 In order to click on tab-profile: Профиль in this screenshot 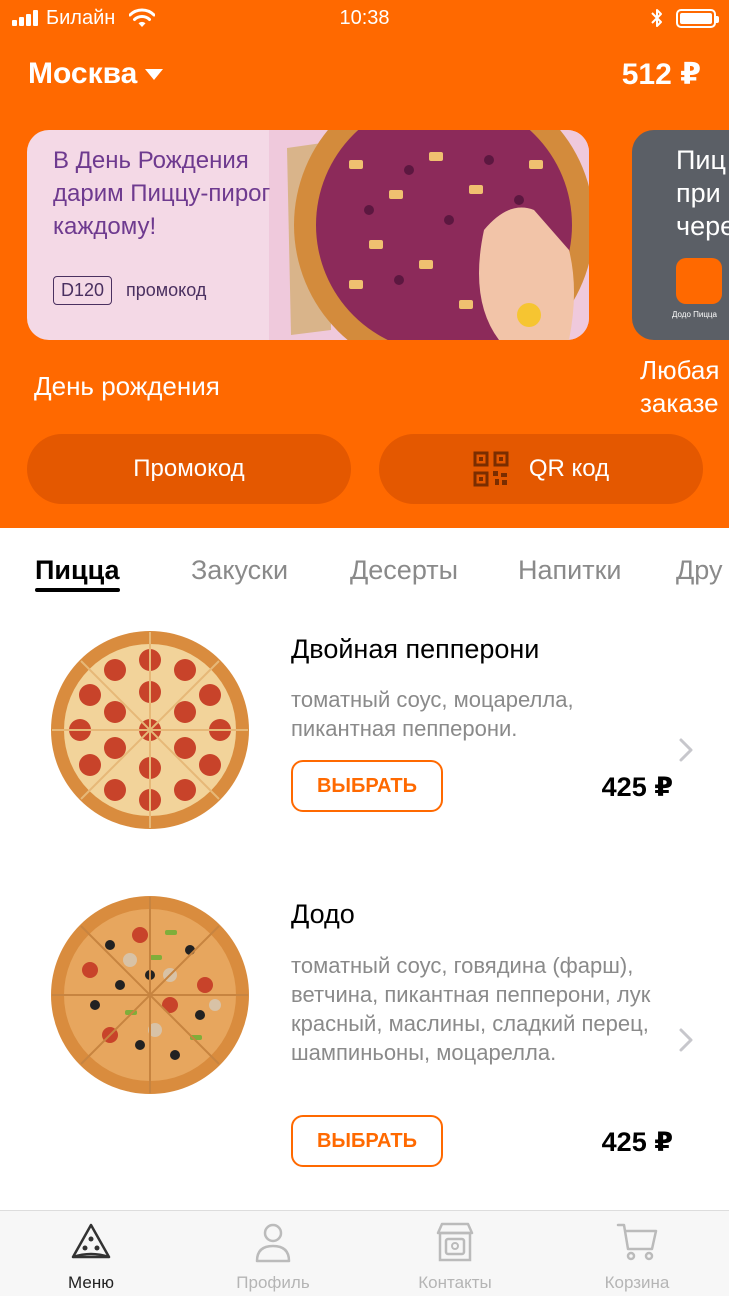, I will do `click(273, 1253)`.